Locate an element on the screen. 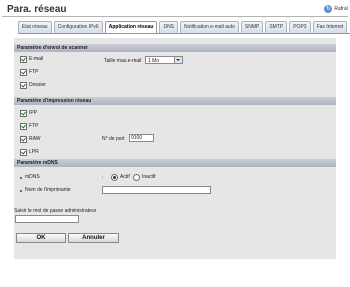 This screenshot has height=287, width=350. mdns-section-heading: Paramètre mDNS is located at coordinates (175, 163).